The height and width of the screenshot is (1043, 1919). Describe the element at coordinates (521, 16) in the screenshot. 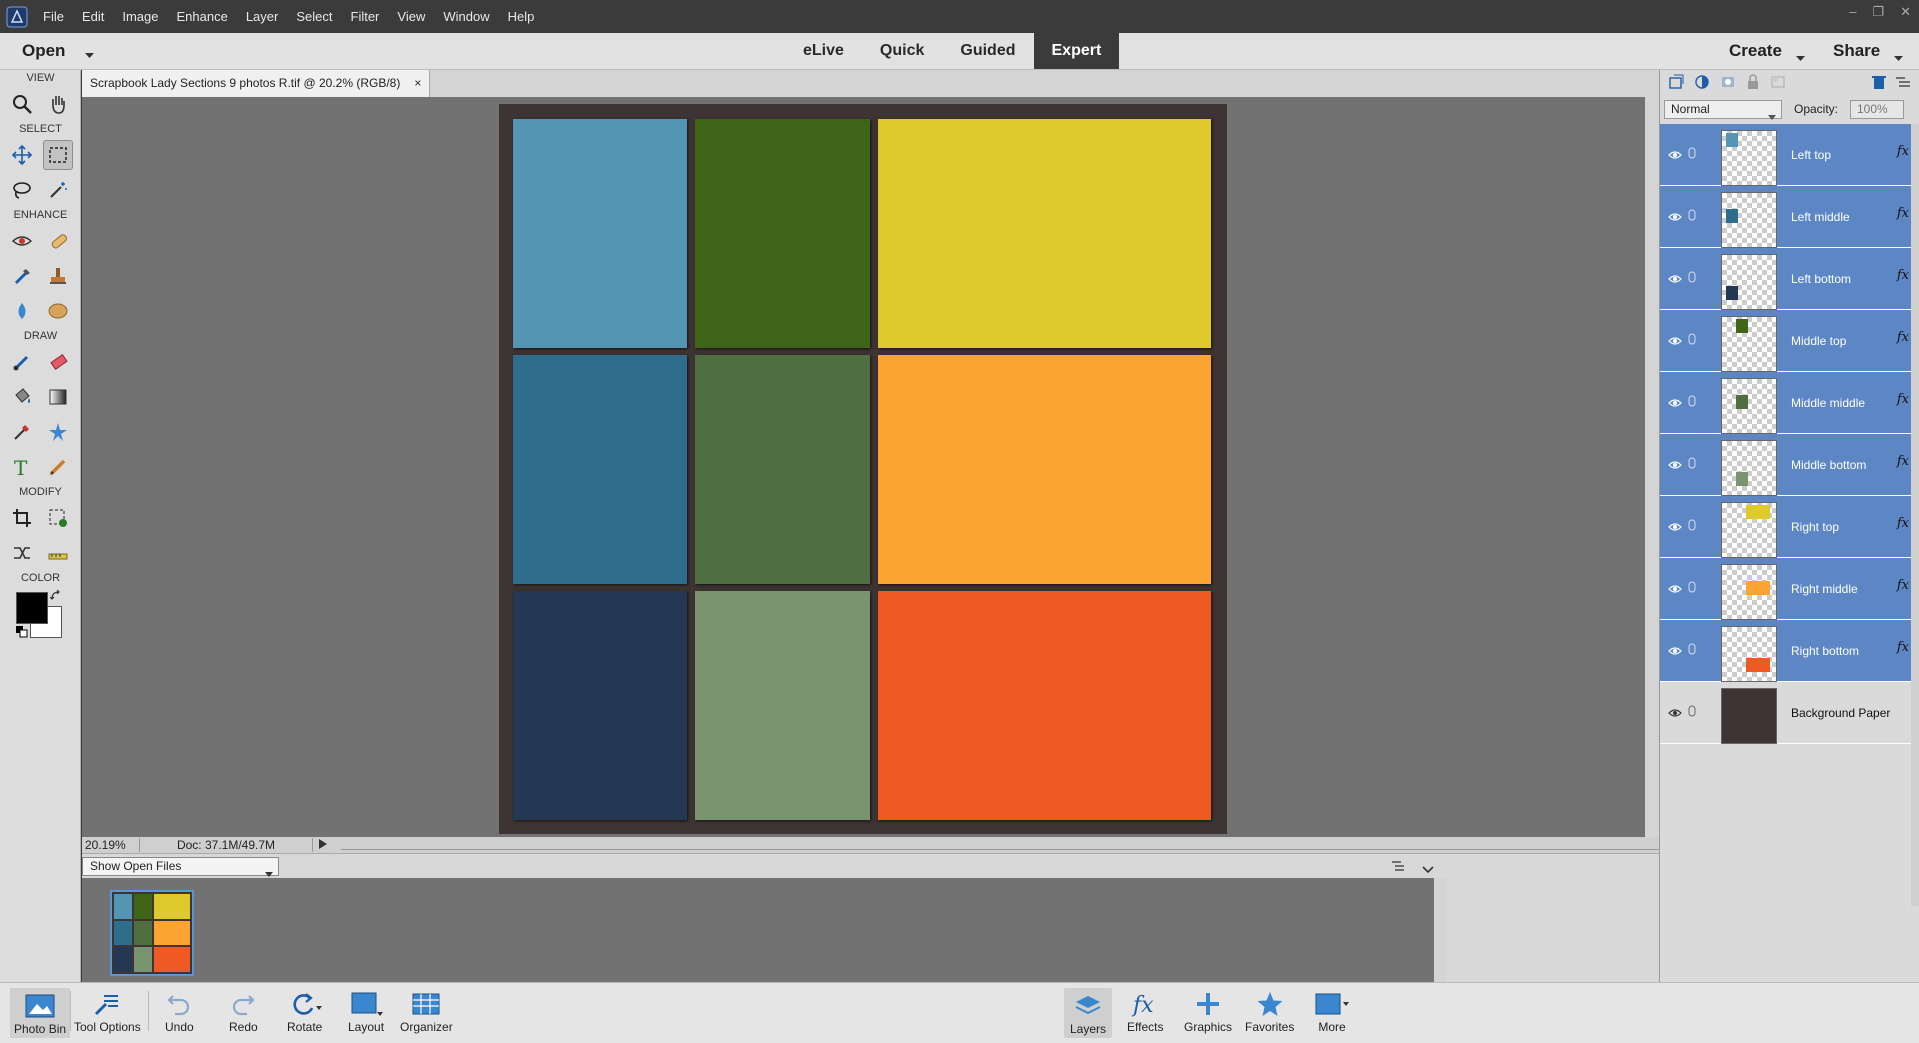

I see `menu-help: Help` at that location.